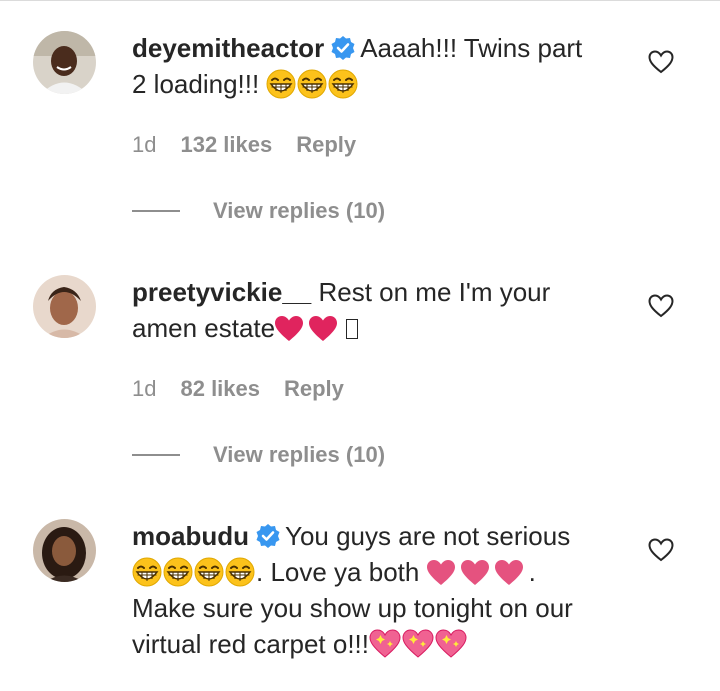  What do you see at coordinates (338, 572) in the screenshot?
I see `comment-text-line2: . Love ya both` at bounding box center [338, 572].